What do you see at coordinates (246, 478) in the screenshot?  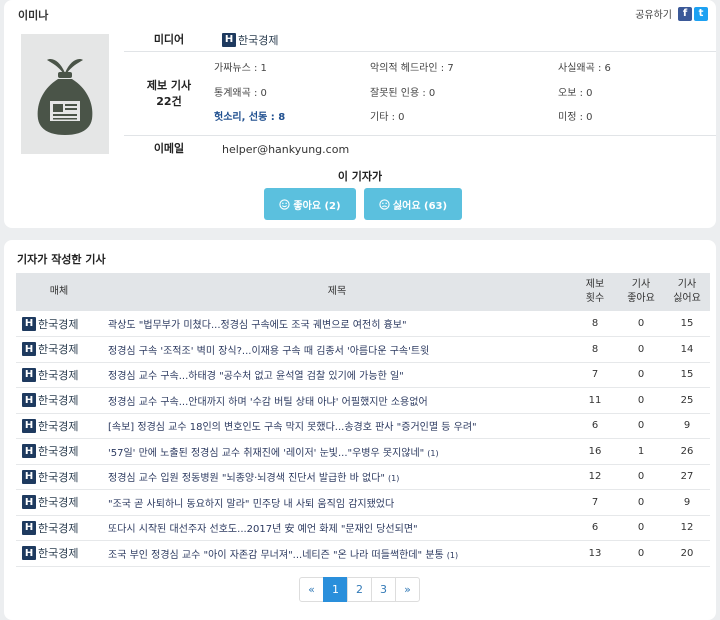 I see `article-title-link: 정경심 교수 입원 정동병원 "뇌종양·뇌경색 진단서 발급한 바 없다"` at bounding box center [246, 478].